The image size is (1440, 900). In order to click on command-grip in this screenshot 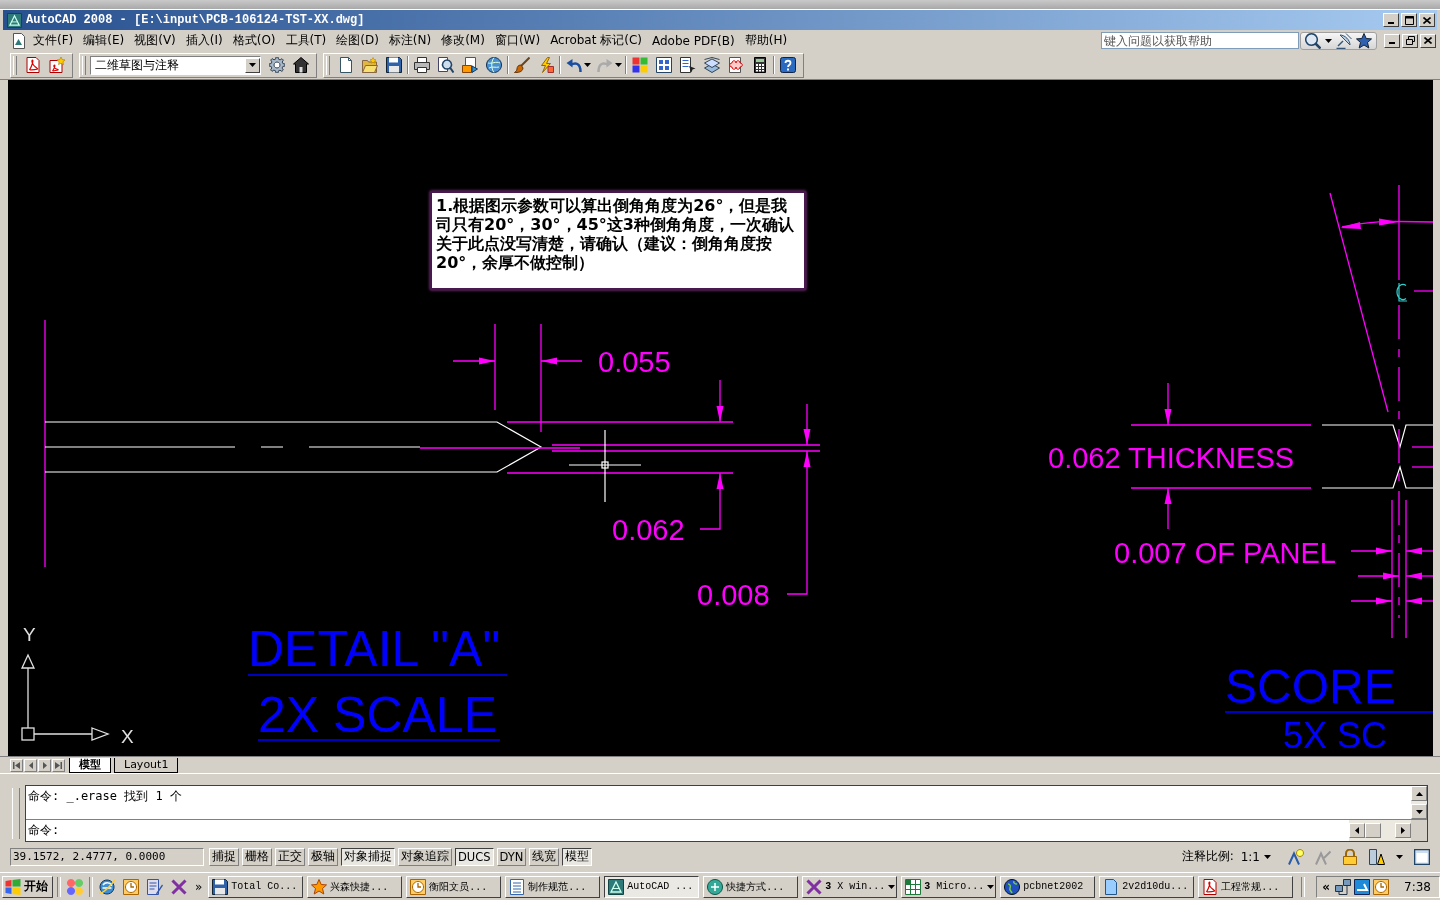, I will do `click(16, 813)`.